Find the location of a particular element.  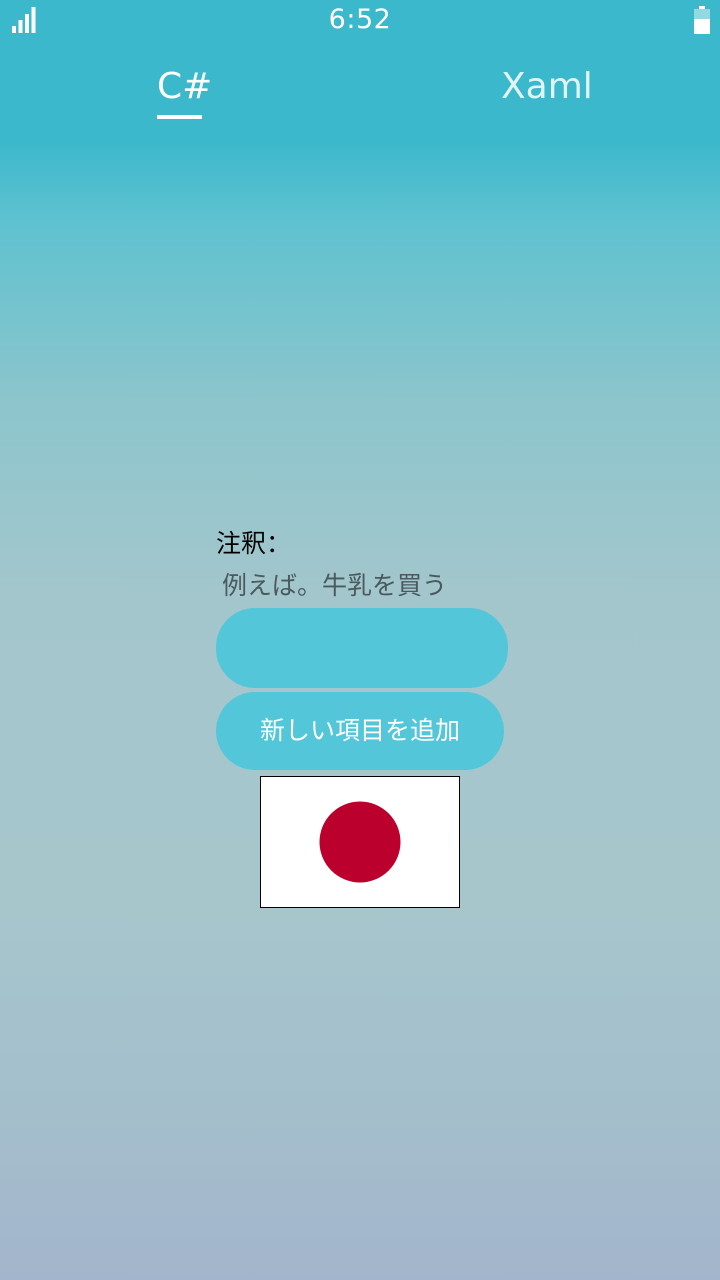

note-placeholder: 例えば。牛乳を買う is located at coordinates (335, 585).